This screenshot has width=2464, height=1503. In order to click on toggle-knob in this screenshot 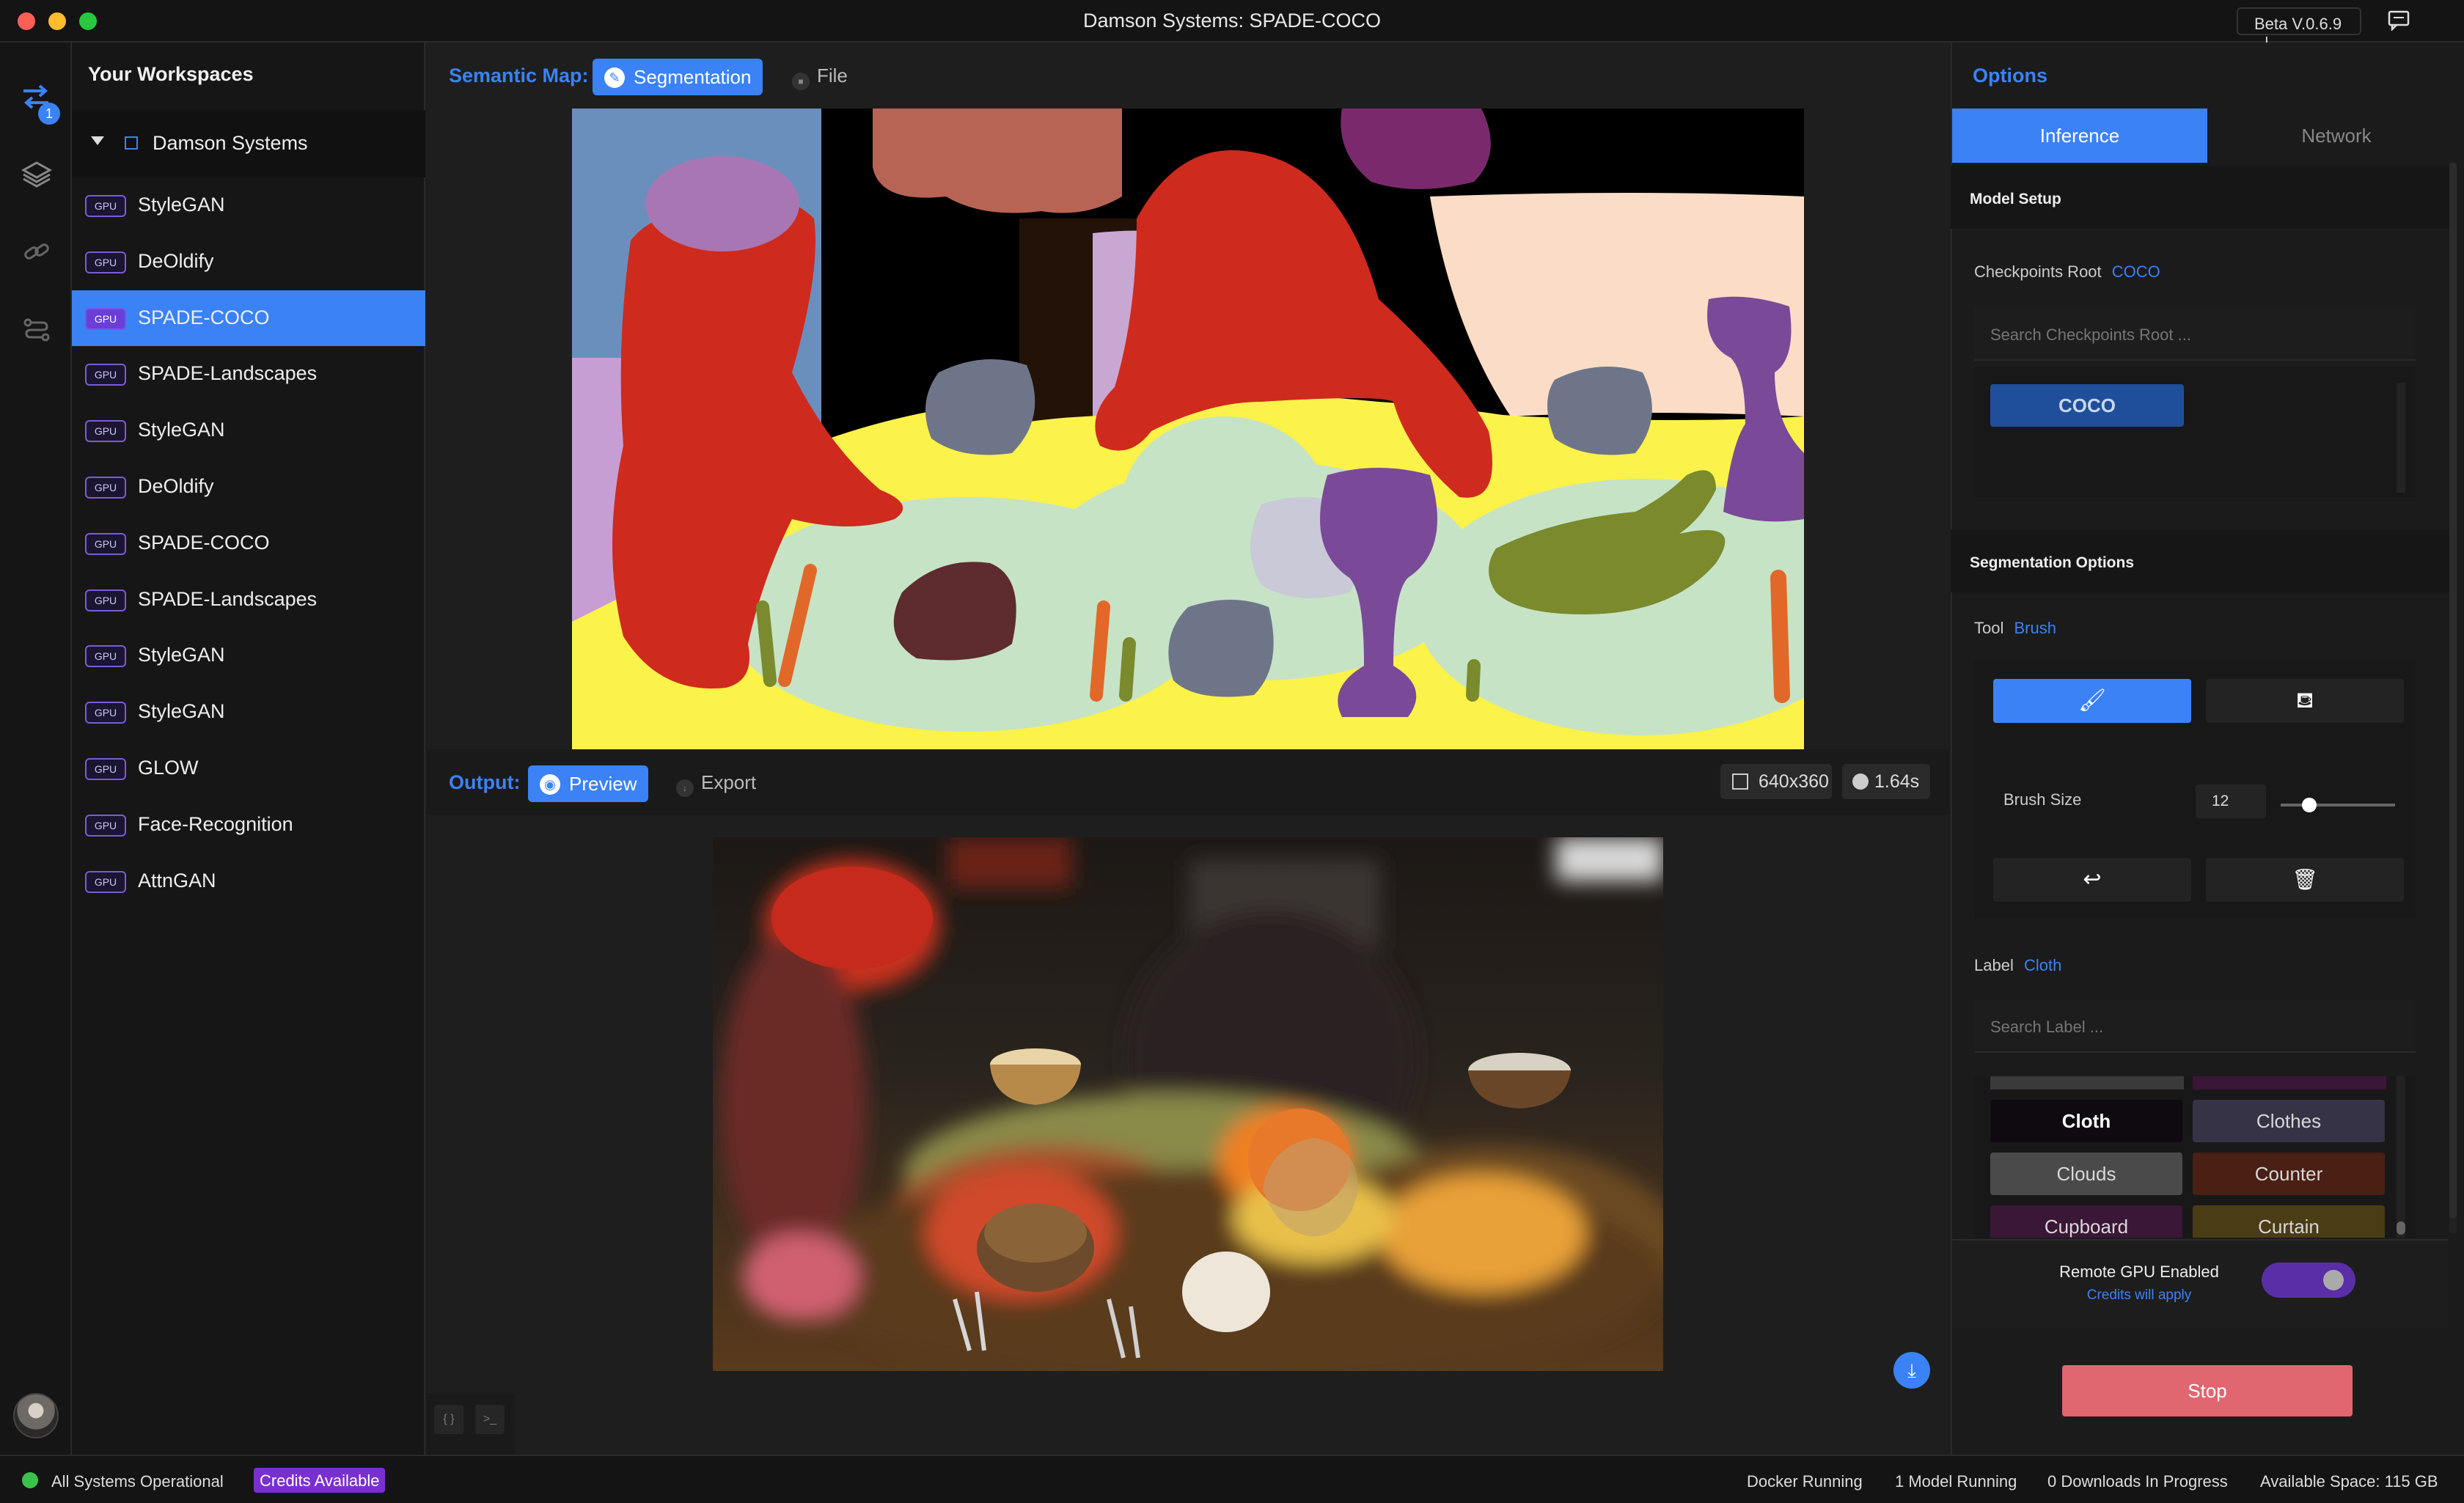, I will do `click(2333, 1280)`.